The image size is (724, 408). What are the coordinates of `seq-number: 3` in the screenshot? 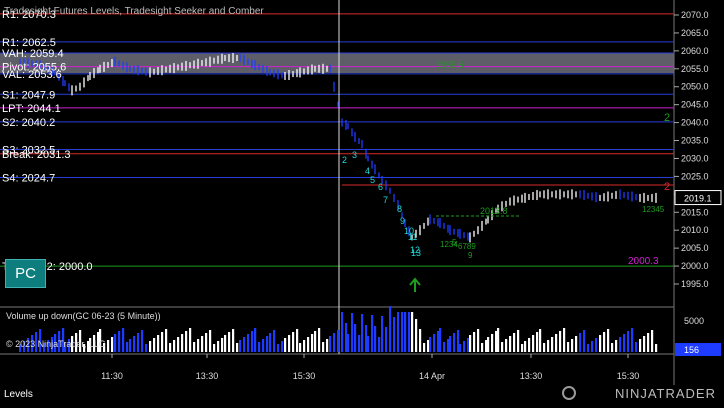 It's located at (354, 155).